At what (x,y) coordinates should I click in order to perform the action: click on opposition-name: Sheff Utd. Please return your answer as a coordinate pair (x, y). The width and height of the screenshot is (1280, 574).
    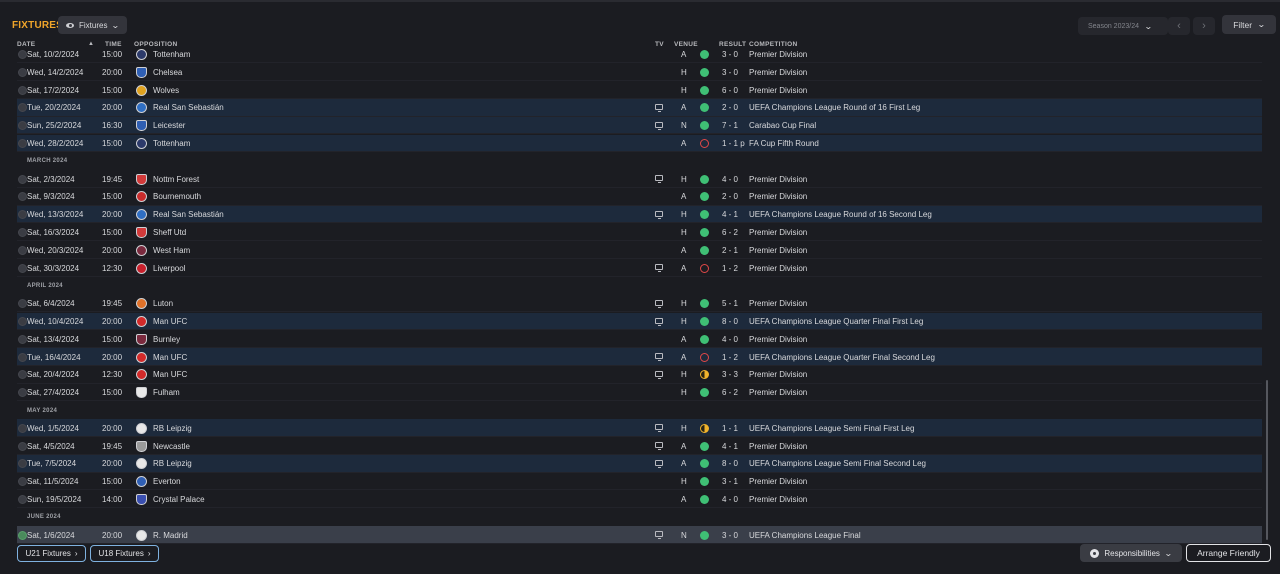
    Looking at the image, I should click on (169, 232).